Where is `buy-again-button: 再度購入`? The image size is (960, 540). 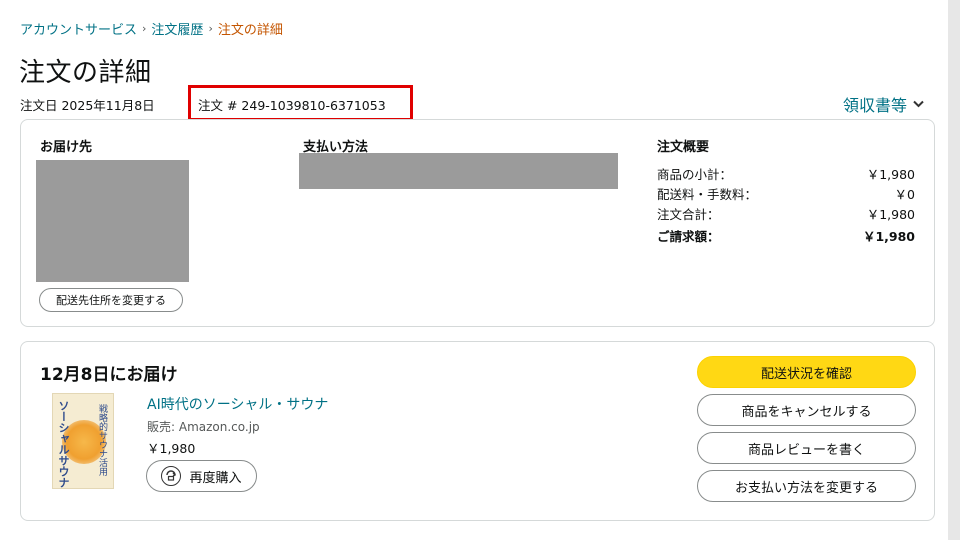
buy-again-button: 再度購入 is located at coordinates (201, 476).